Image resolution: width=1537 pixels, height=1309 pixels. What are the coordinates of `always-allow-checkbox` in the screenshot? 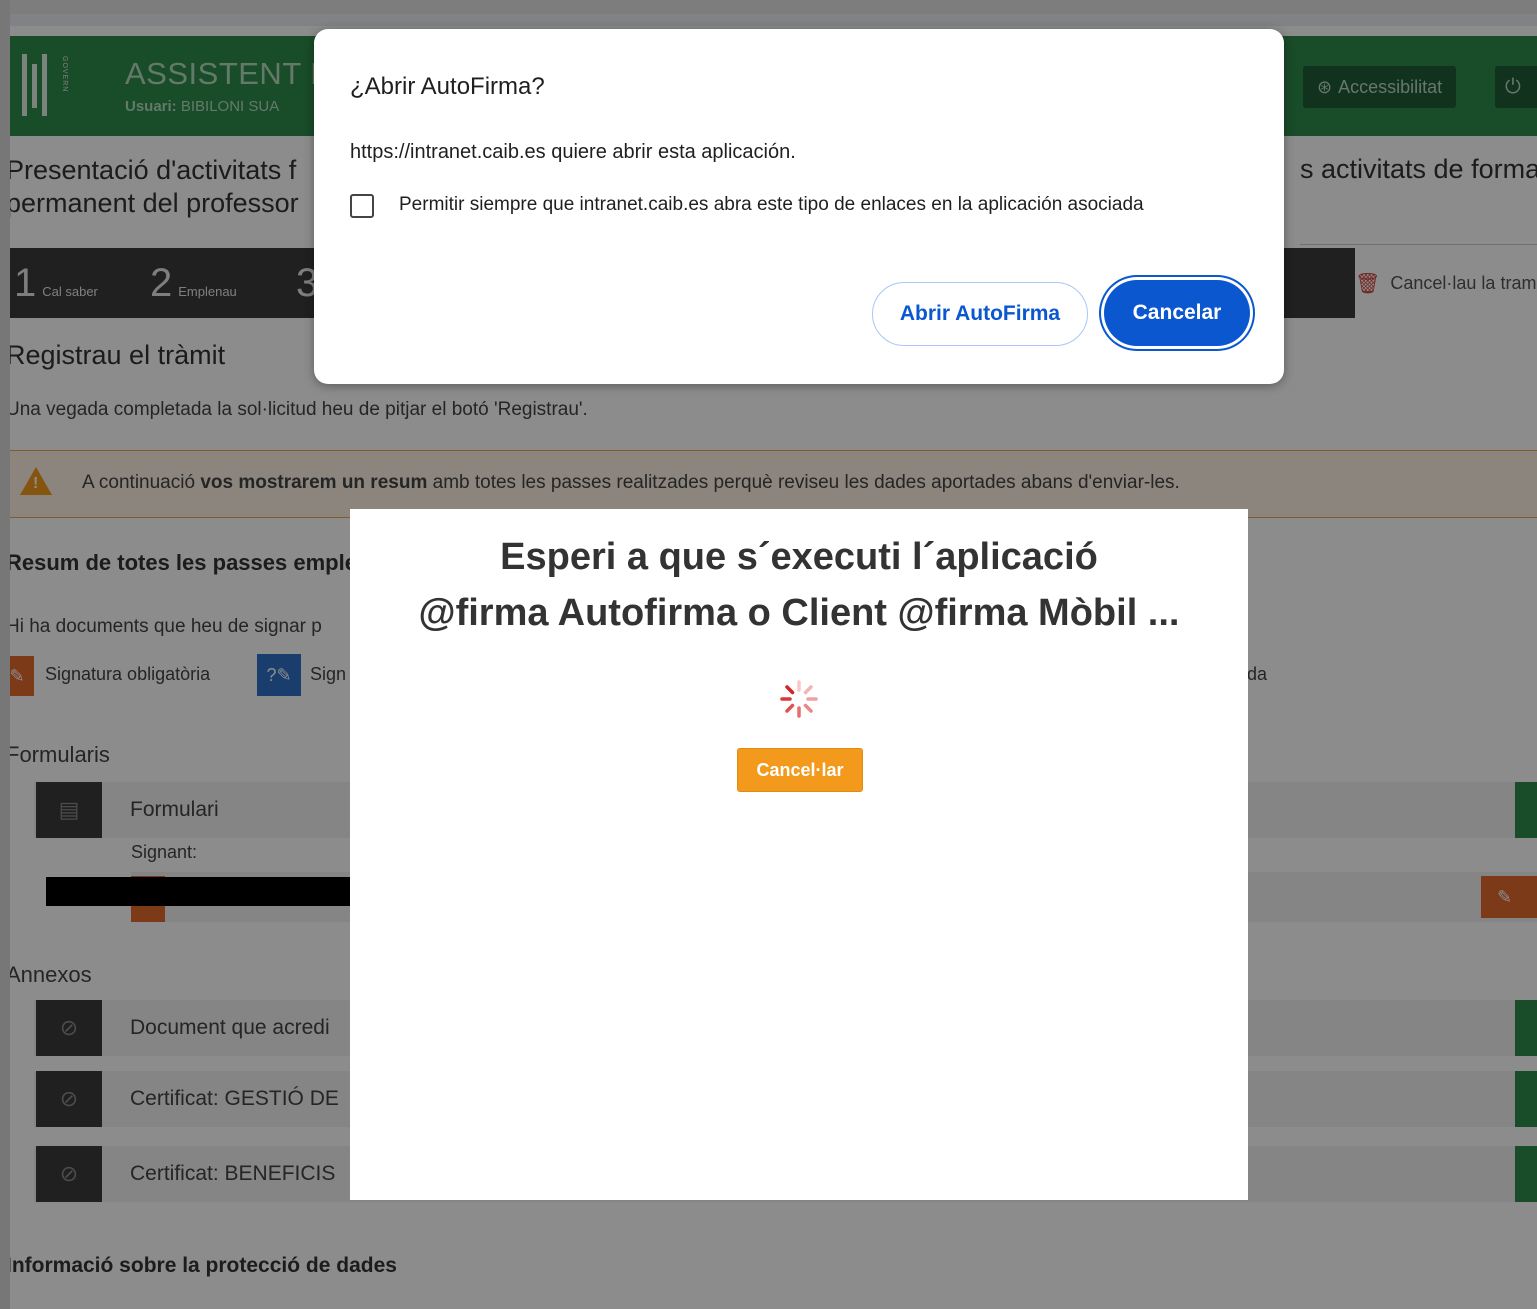 It's located at (362, 206).